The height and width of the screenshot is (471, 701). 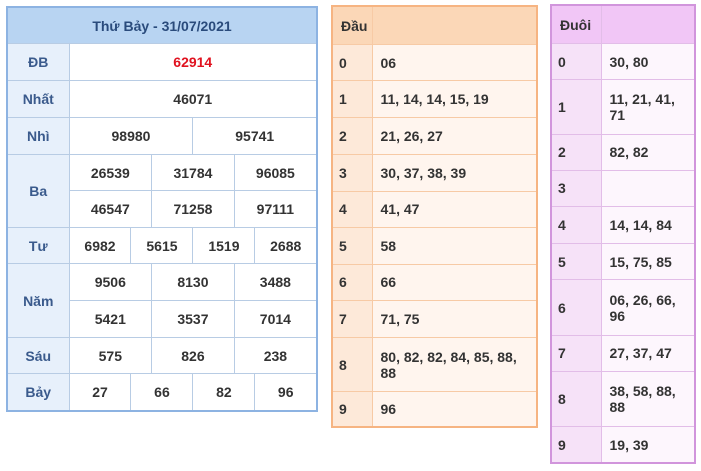 What do you see at coordinates (352, 365) in the screenshot?
I see `dau-key: 8` at bounding box center [352, 365].